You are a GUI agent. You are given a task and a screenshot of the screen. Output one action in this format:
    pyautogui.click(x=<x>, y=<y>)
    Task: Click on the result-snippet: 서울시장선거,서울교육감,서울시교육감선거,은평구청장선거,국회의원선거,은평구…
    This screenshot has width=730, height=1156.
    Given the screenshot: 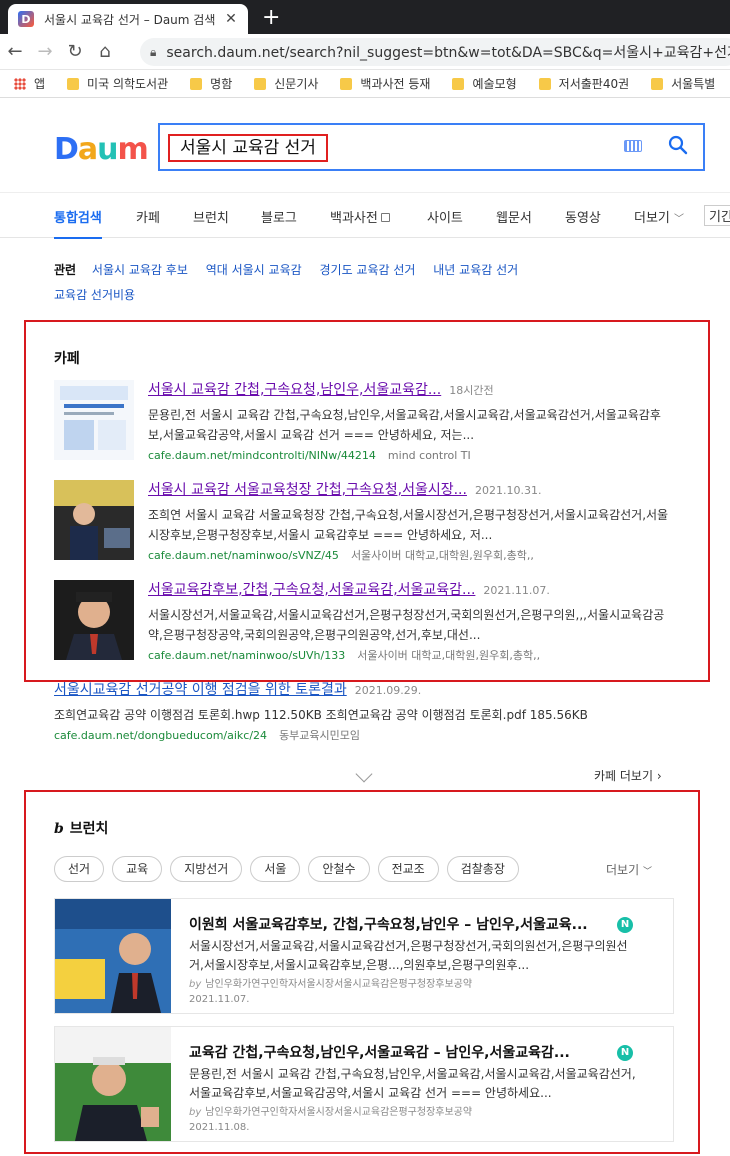 What is the action you would take?
    pyautogui.click(x=406, y=625)
    